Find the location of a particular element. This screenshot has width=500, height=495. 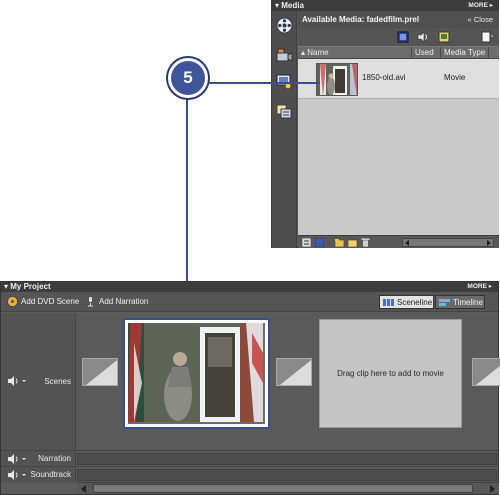

list-item: 1850-old.avi Movie is located at coordinates (398, 79).